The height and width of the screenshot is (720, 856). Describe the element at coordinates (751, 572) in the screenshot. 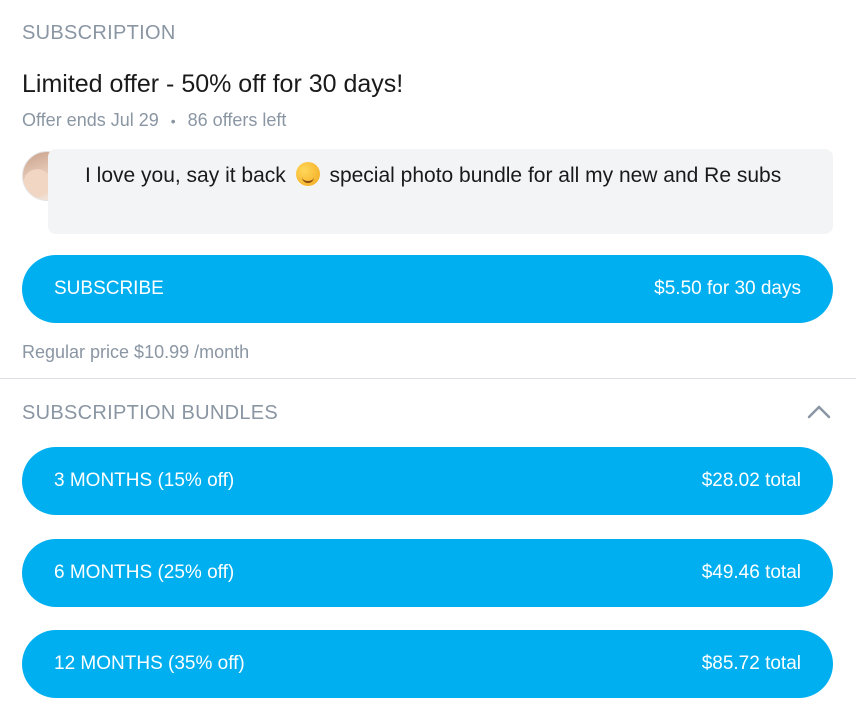

I see `bundle-price: $49.46 total` at that location.